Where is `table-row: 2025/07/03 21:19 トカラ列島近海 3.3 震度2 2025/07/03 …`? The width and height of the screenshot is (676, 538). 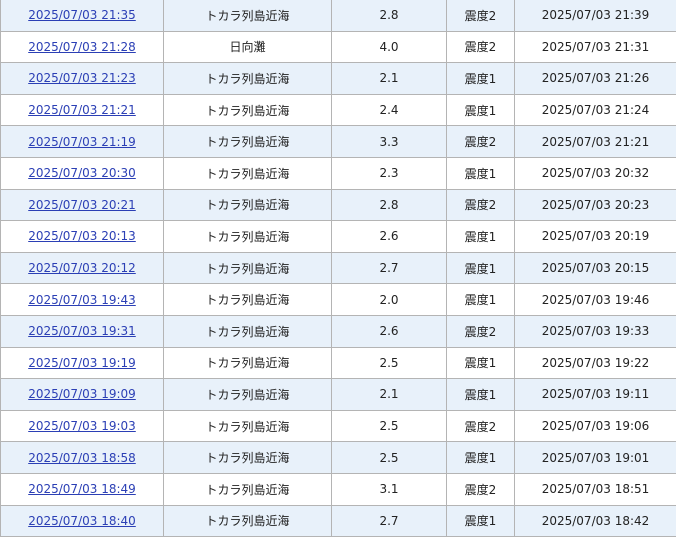 table-row: 2025/07/03 21:19 トカラ列島近海 3.3 震度2 2025/07/03 … is located at coordinates (338, 141).